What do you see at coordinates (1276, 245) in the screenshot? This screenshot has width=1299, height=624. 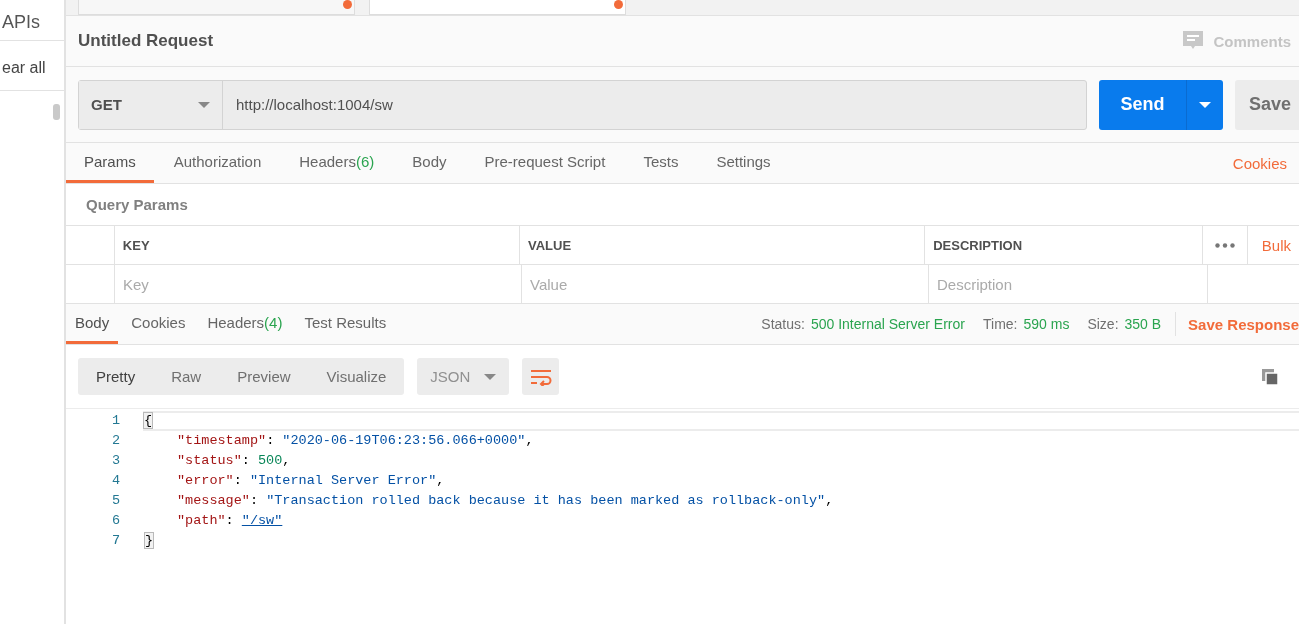 I see `bulk-edit-link: Bulk` at bounding box center [1276, 245].